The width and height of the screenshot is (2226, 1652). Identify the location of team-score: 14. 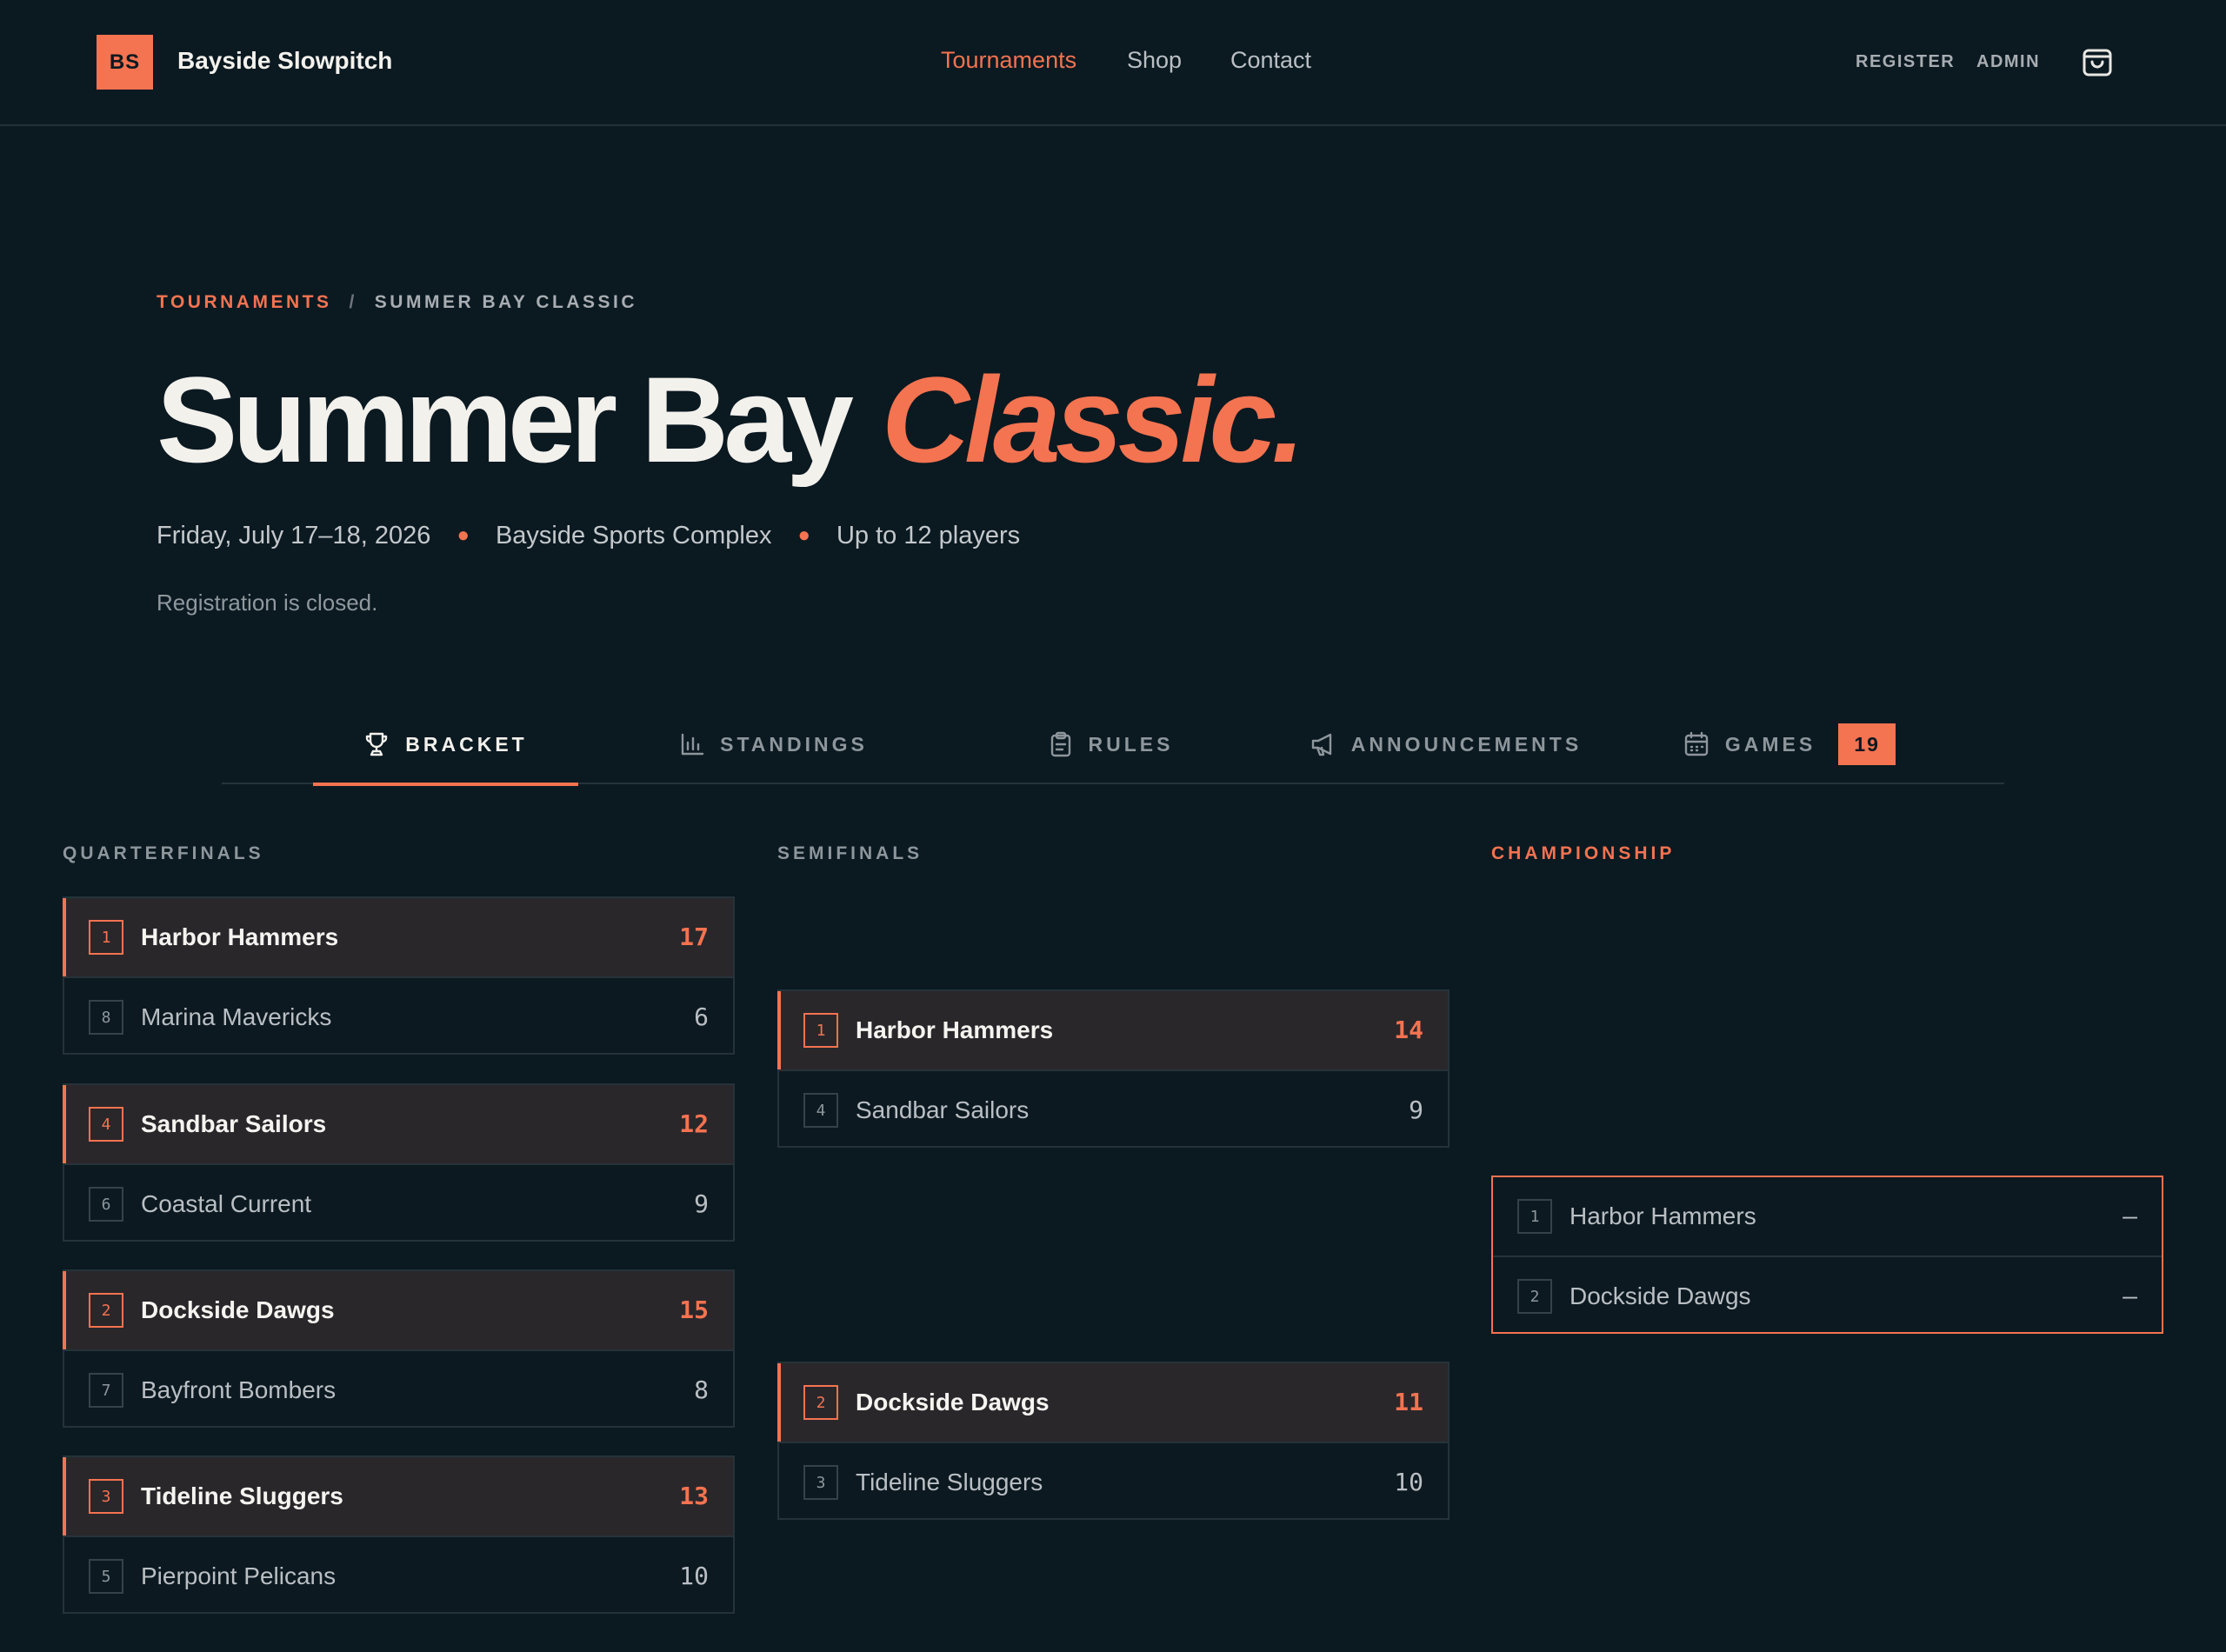
(1408, 1030).